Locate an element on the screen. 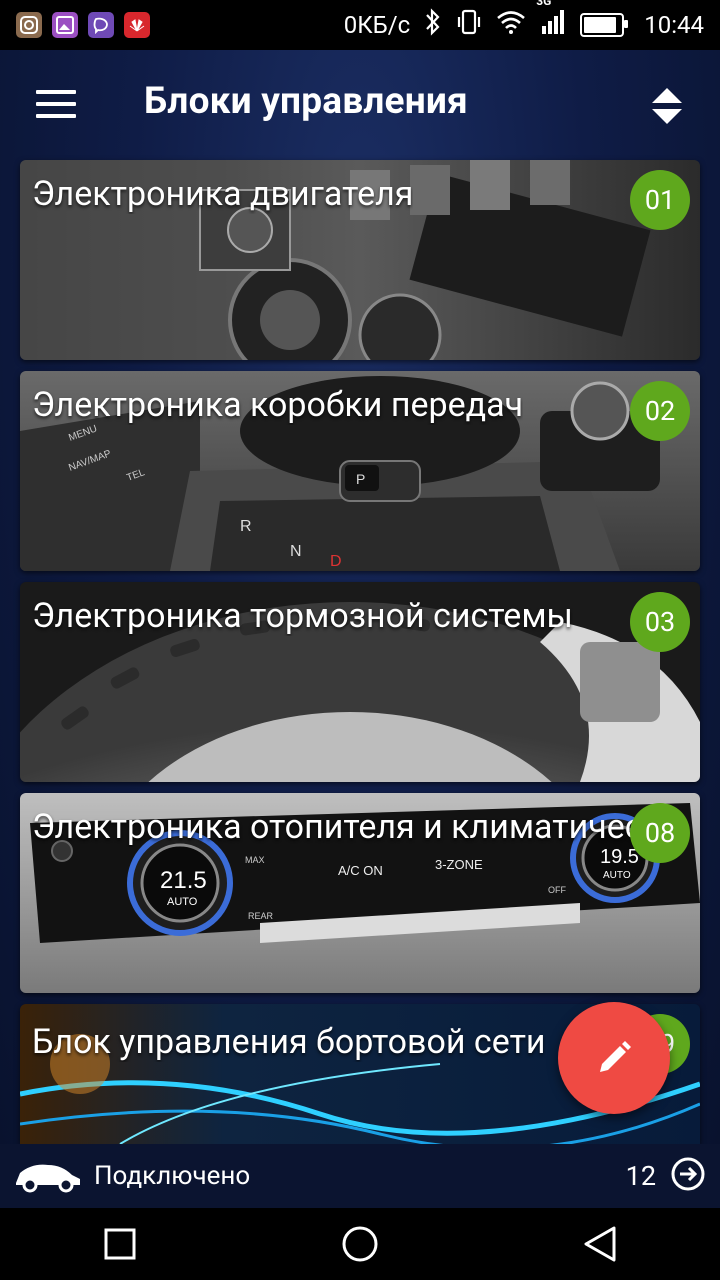 Image resolution: width=720 pixels, height=1280 pixels. network-speed: 0КБ/с is located at coordinates (377, 25).